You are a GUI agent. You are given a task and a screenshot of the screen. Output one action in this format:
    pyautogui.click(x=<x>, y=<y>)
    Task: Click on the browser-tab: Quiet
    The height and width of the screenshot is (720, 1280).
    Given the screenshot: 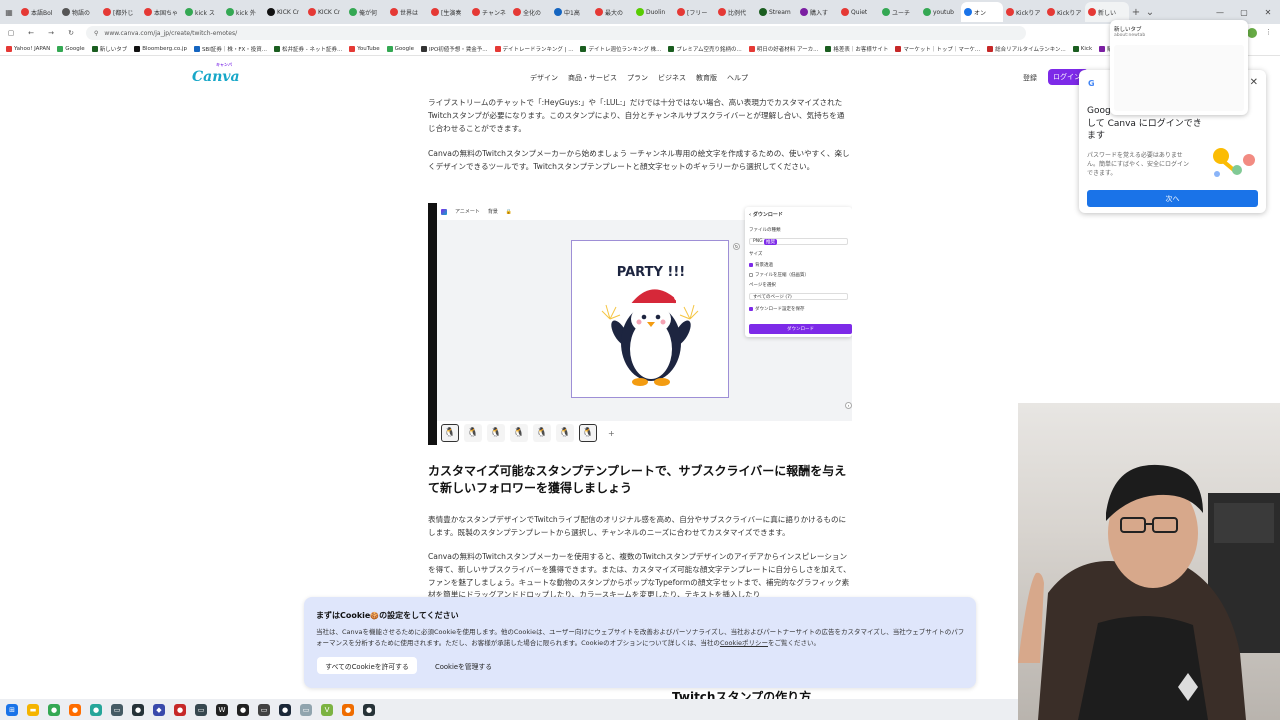 What is the action you would take?
    pyautogui.click(x=858, y=12)
    